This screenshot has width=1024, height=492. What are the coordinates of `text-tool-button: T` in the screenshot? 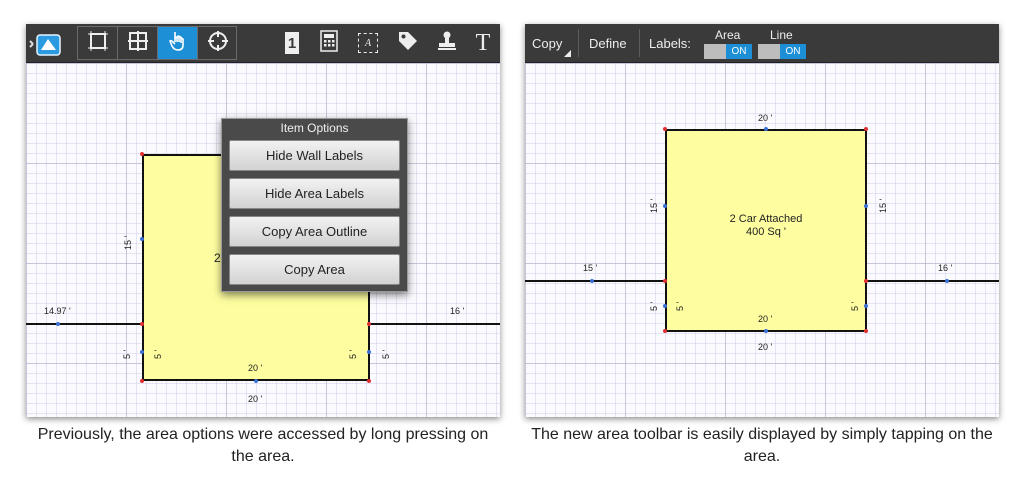 It's located at (483, 43).